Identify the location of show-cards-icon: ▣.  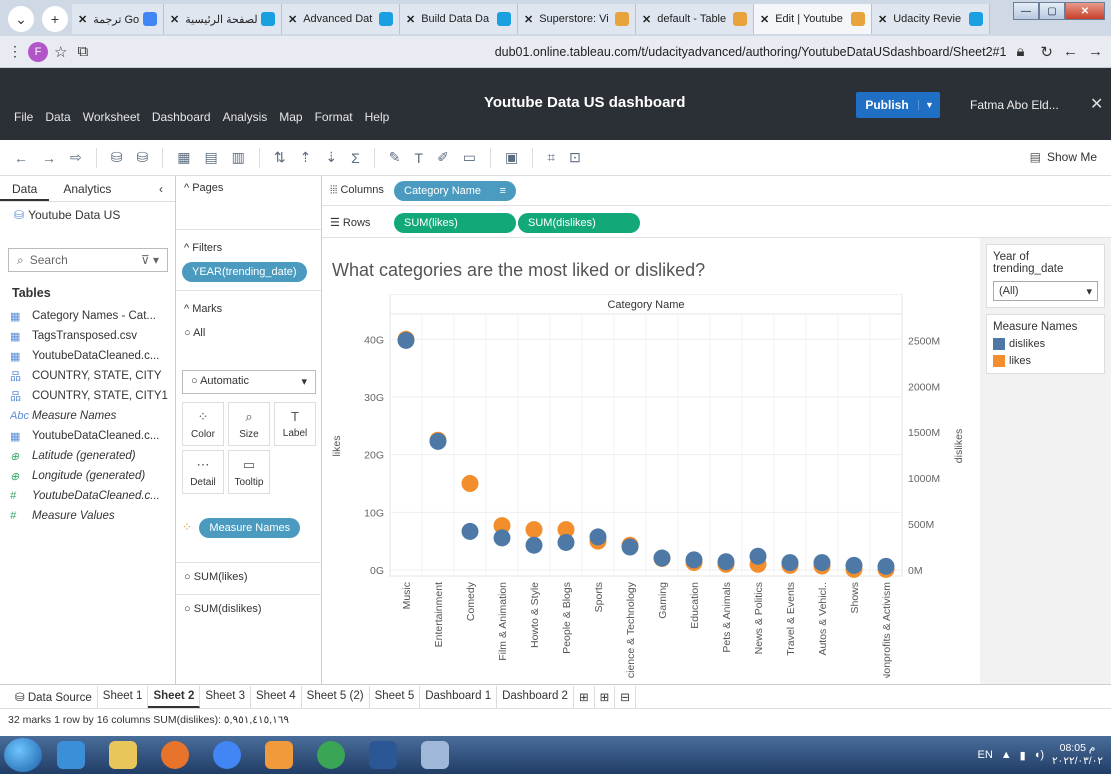
(511, 157).